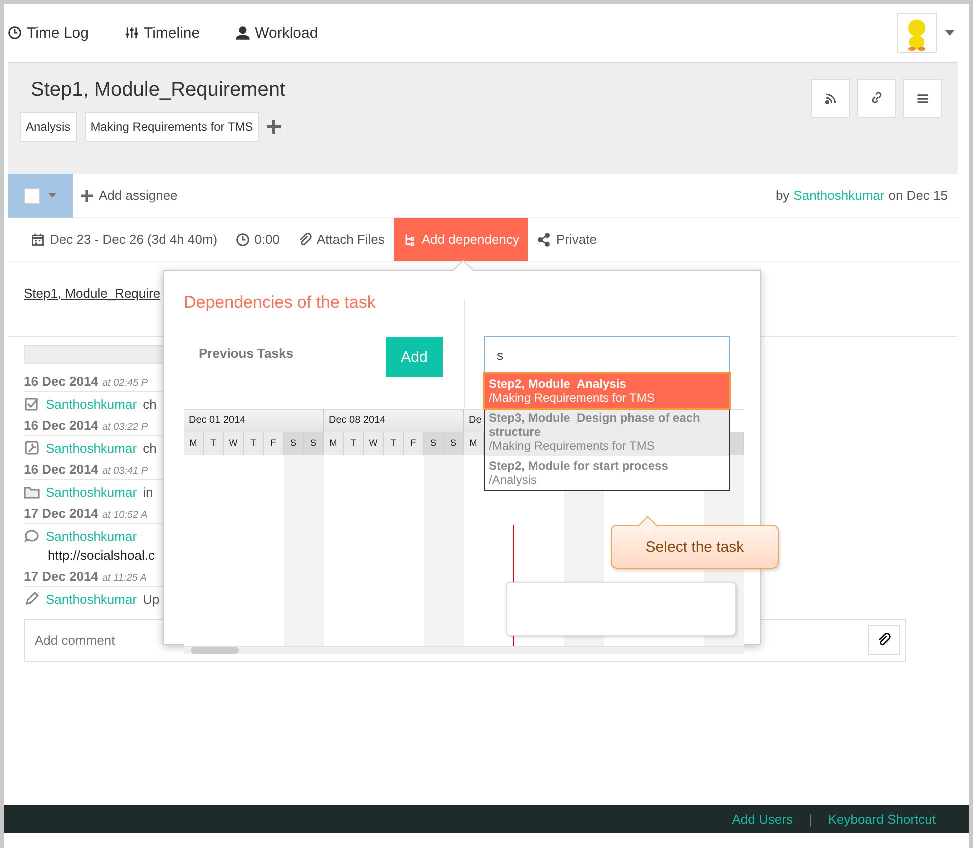  What do you see at coordinates (783, 195) in the screenshot?
I see `byline-text: by` at bounding box center [783, 195].